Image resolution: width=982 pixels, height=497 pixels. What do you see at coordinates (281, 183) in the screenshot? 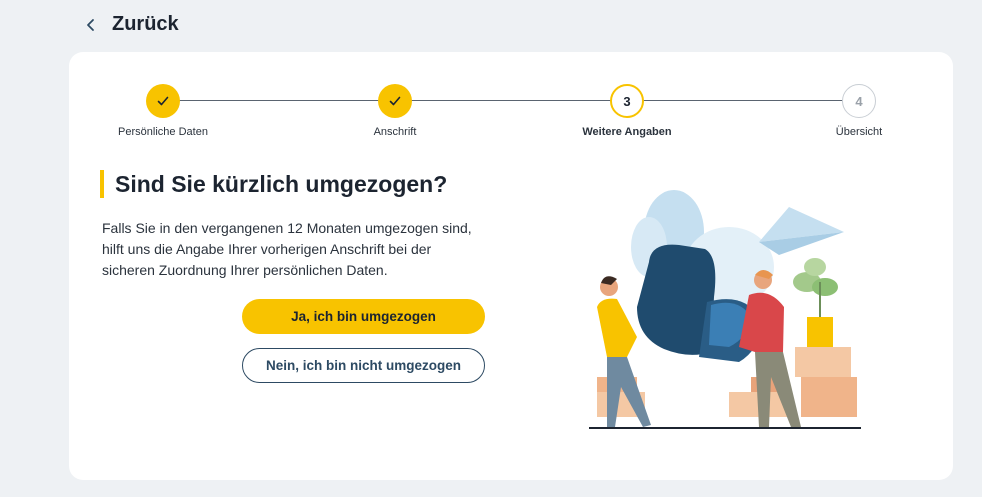
I see `page-title: Sind Sie kürzlich umgezogen?` at bounding box center [281, 183].